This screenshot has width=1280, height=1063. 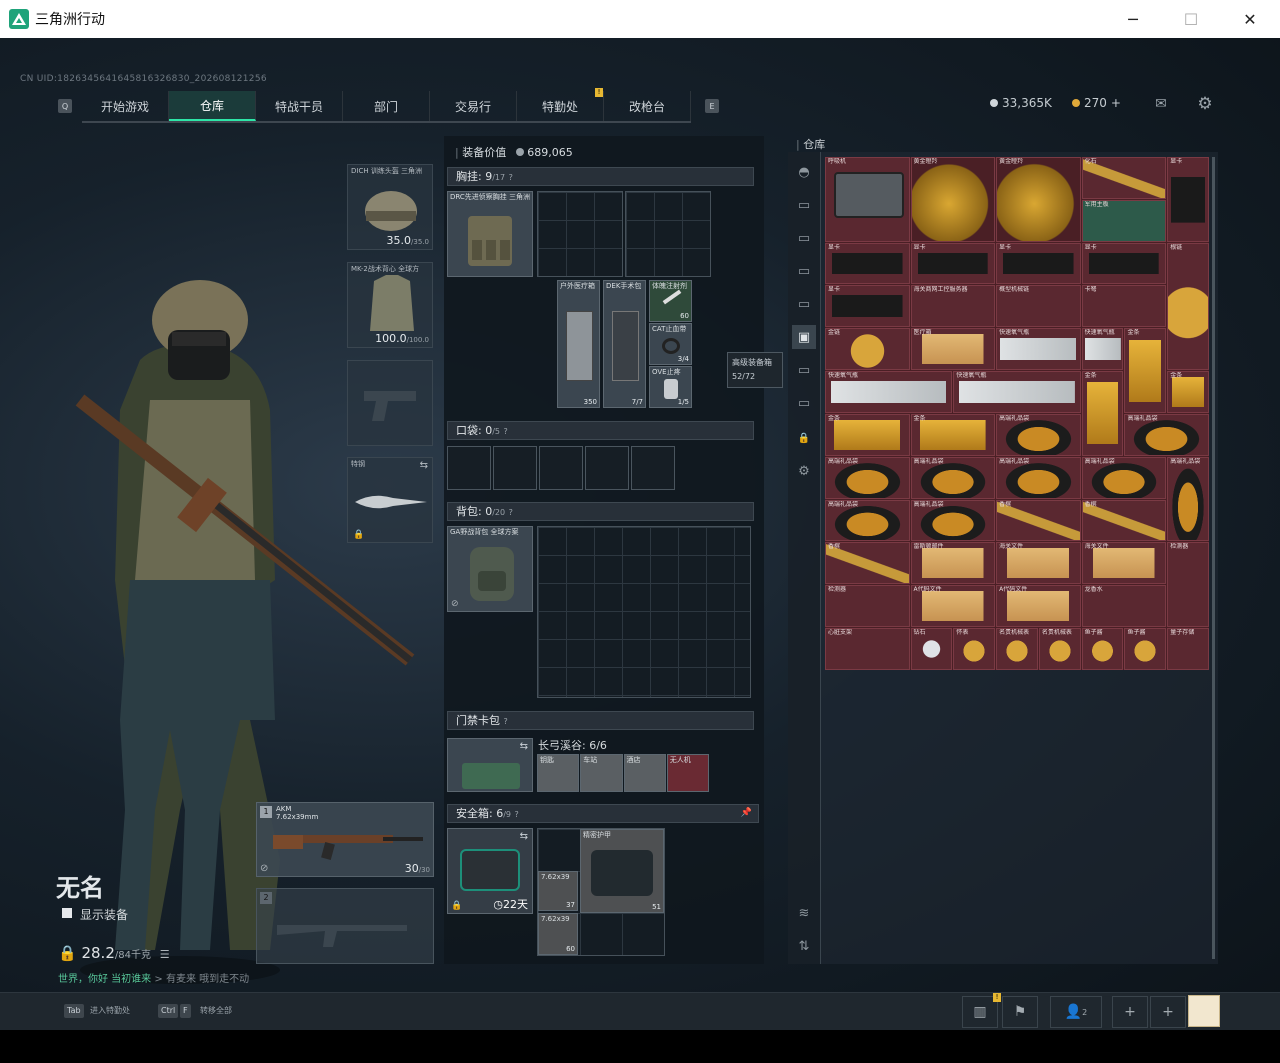 What do you see at coordinates (299, 106) in the screenshot?
I see `tab-operators: 特战干员` at bounding box center [299, 106].